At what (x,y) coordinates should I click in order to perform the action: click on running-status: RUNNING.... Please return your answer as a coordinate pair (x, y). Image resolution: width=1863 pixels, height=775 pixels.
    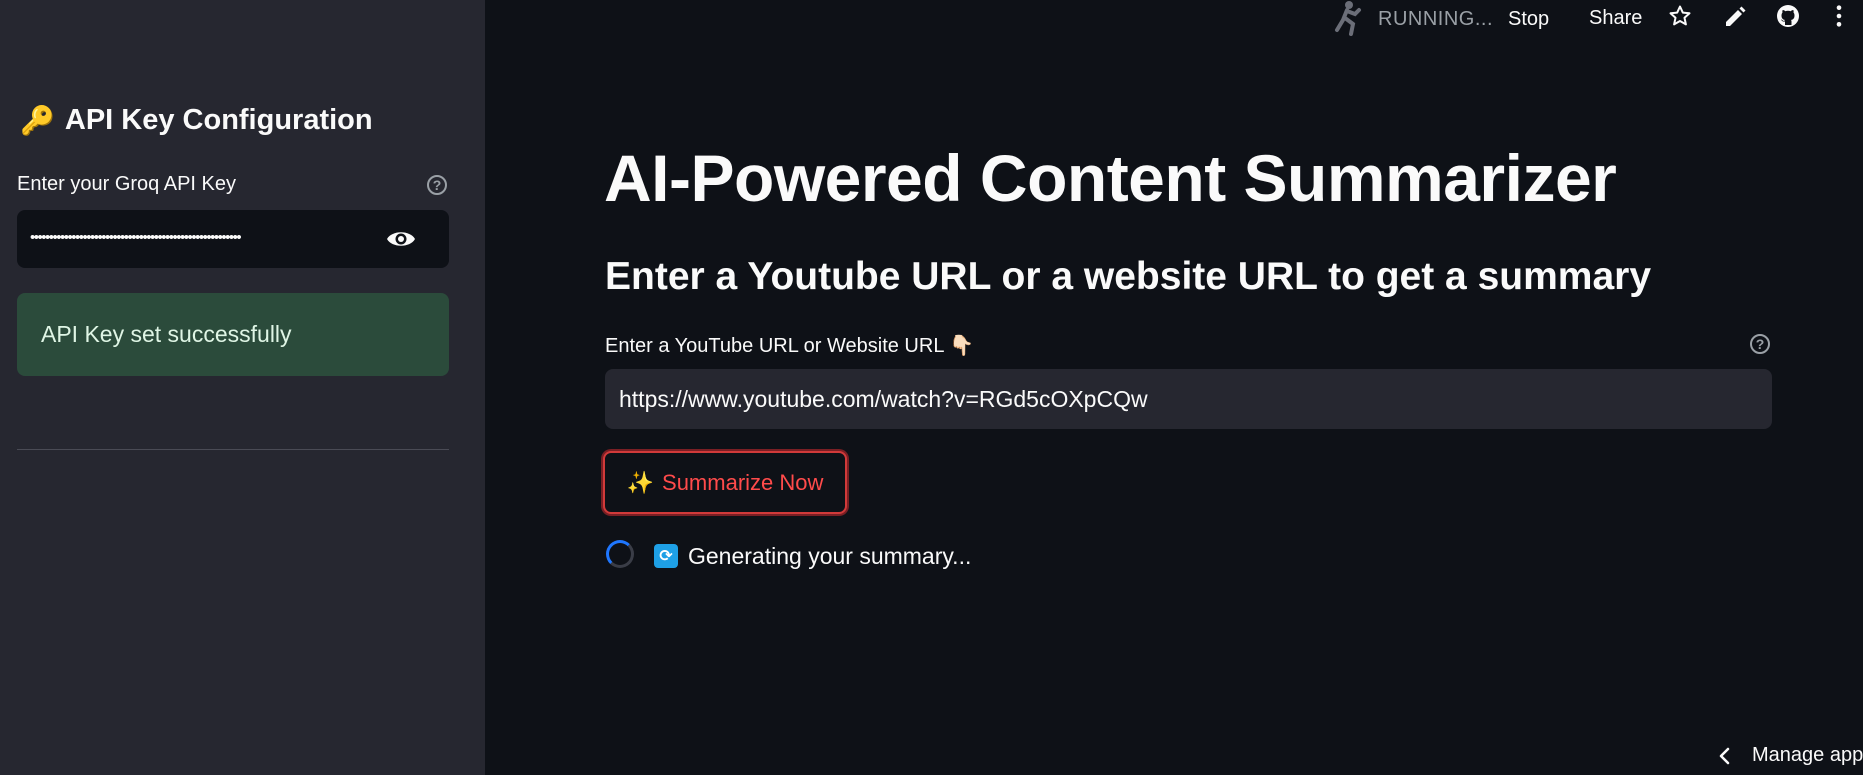
    Looking at the image, I should click on (1435, 18).